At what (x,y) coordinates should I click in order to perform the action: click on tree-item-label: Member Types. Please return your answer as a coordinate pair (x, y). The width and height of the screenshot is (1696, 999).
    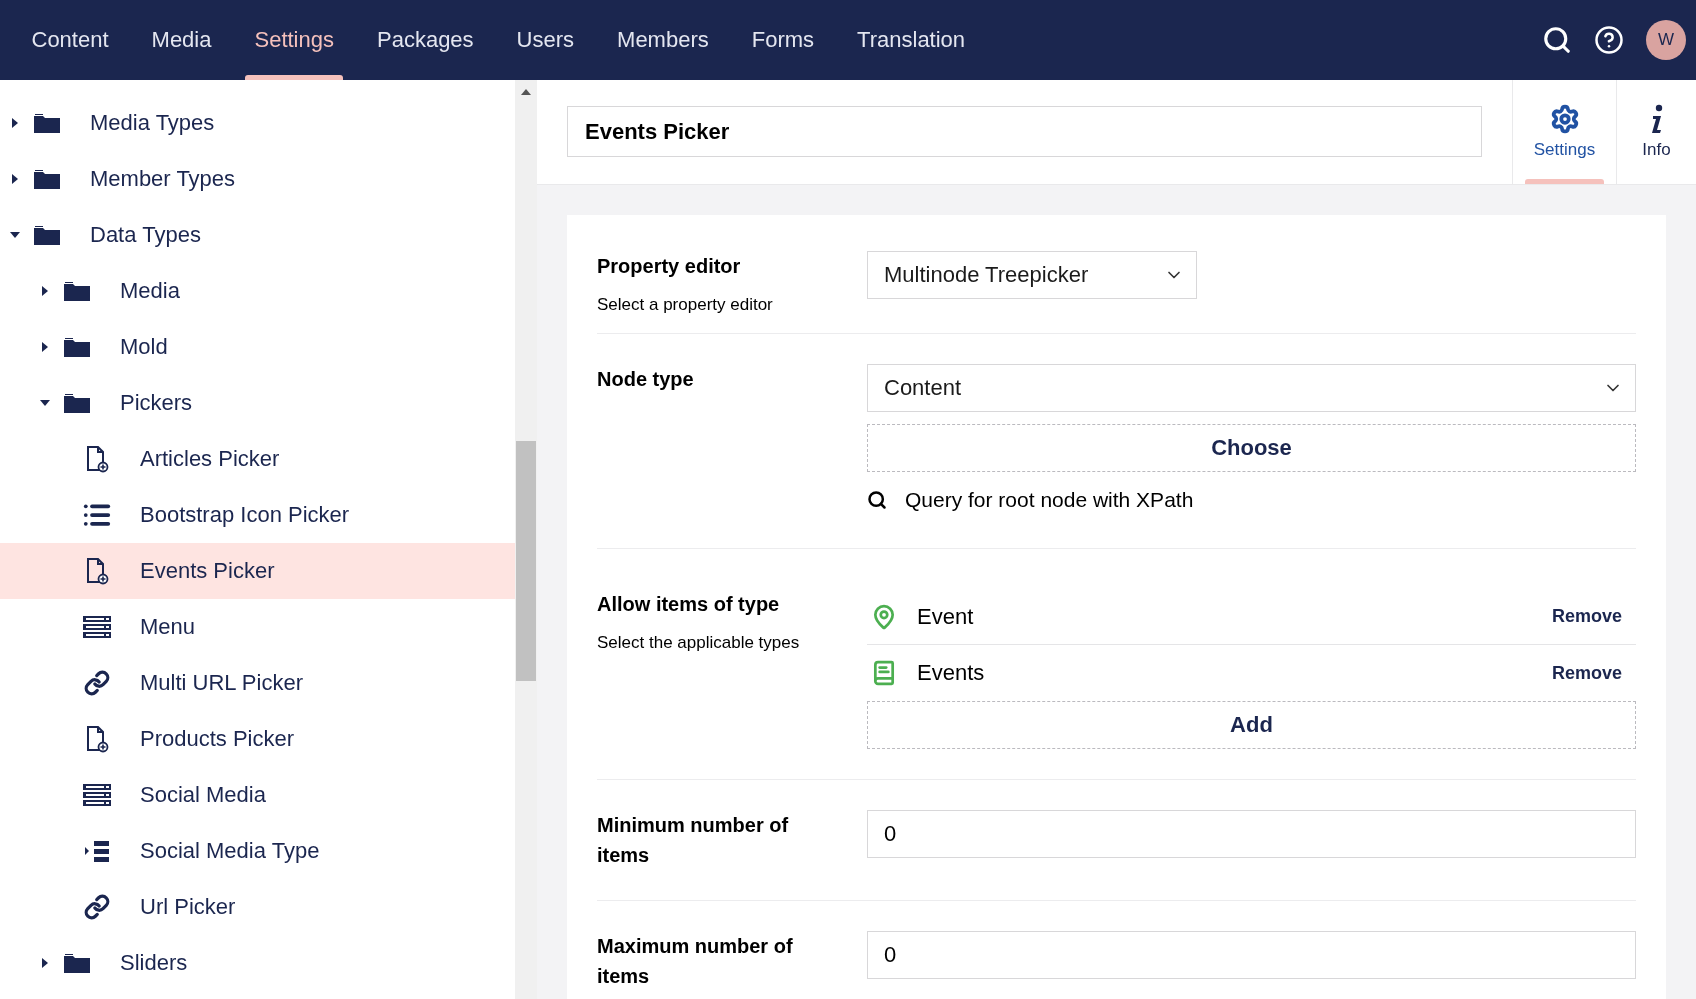
    Looking at the image, I should click on (163, 179).